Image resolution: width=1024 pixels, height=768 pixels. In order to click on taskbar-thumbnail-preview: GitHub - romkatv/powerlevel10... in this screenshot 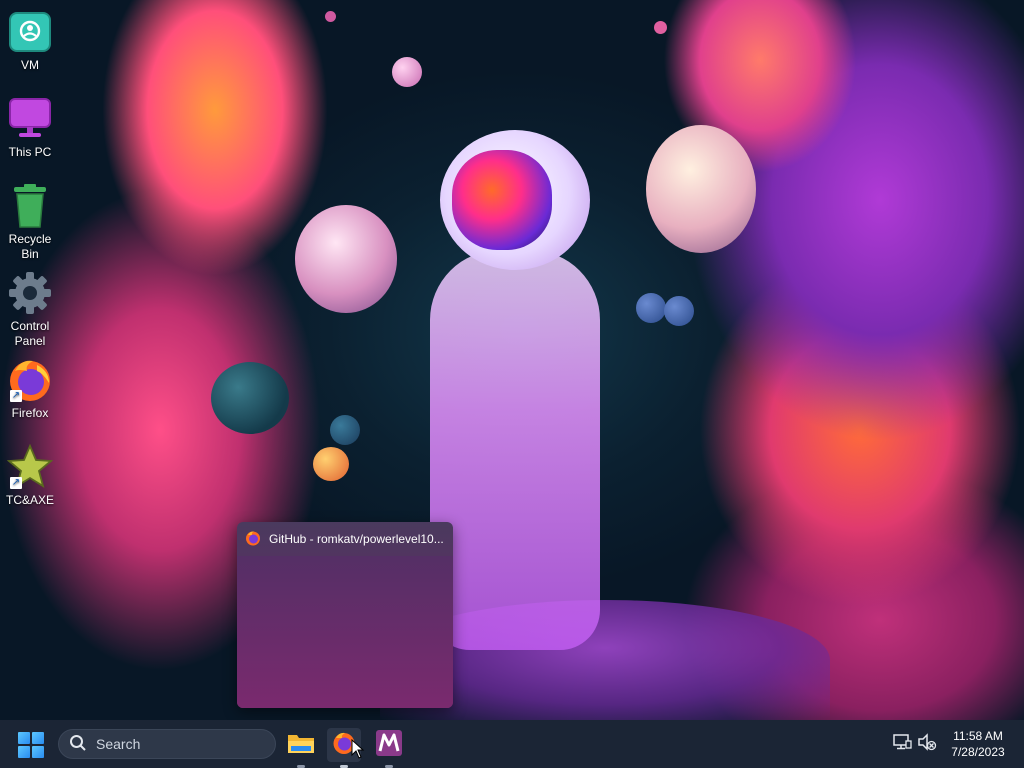, I will do `click(345, 615)`.